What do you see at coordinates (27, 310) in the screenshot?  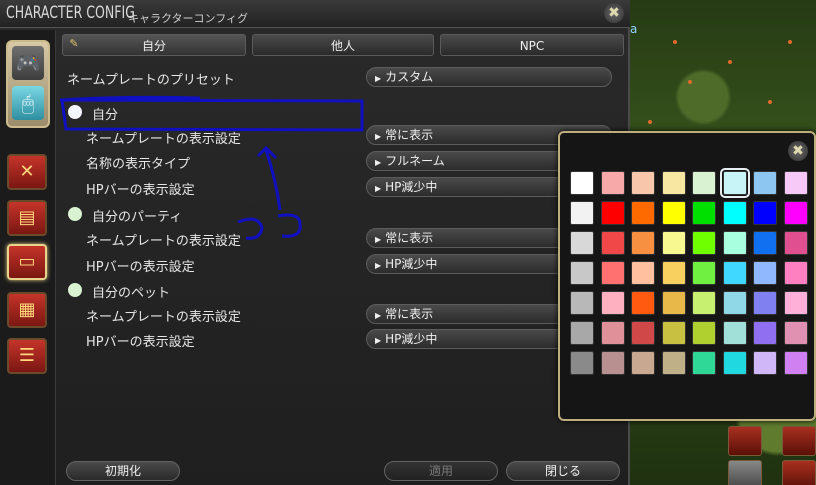 I see `checker-icon: ▦` at bounding box center [27, 310].